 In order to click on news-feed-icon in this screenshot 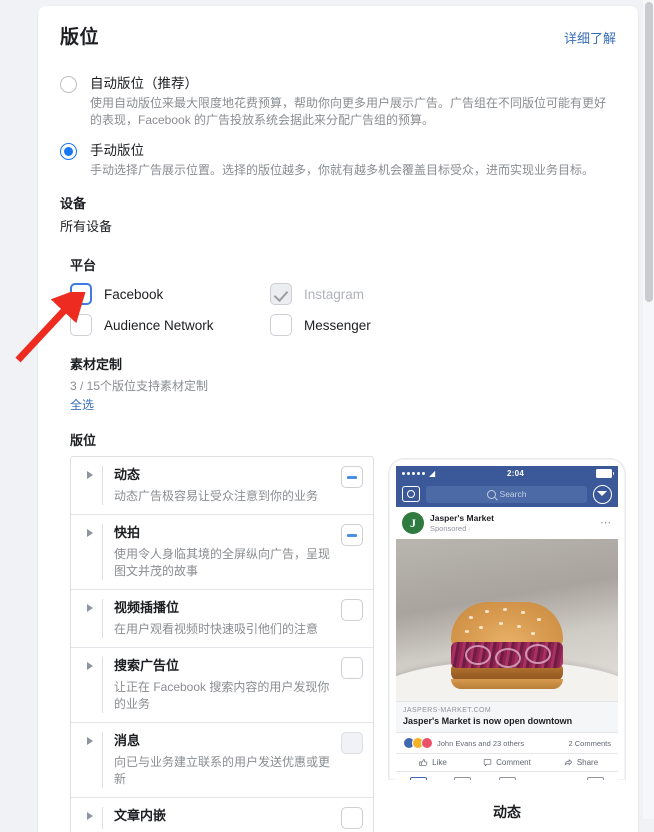, I will do `click(418, 778)`.